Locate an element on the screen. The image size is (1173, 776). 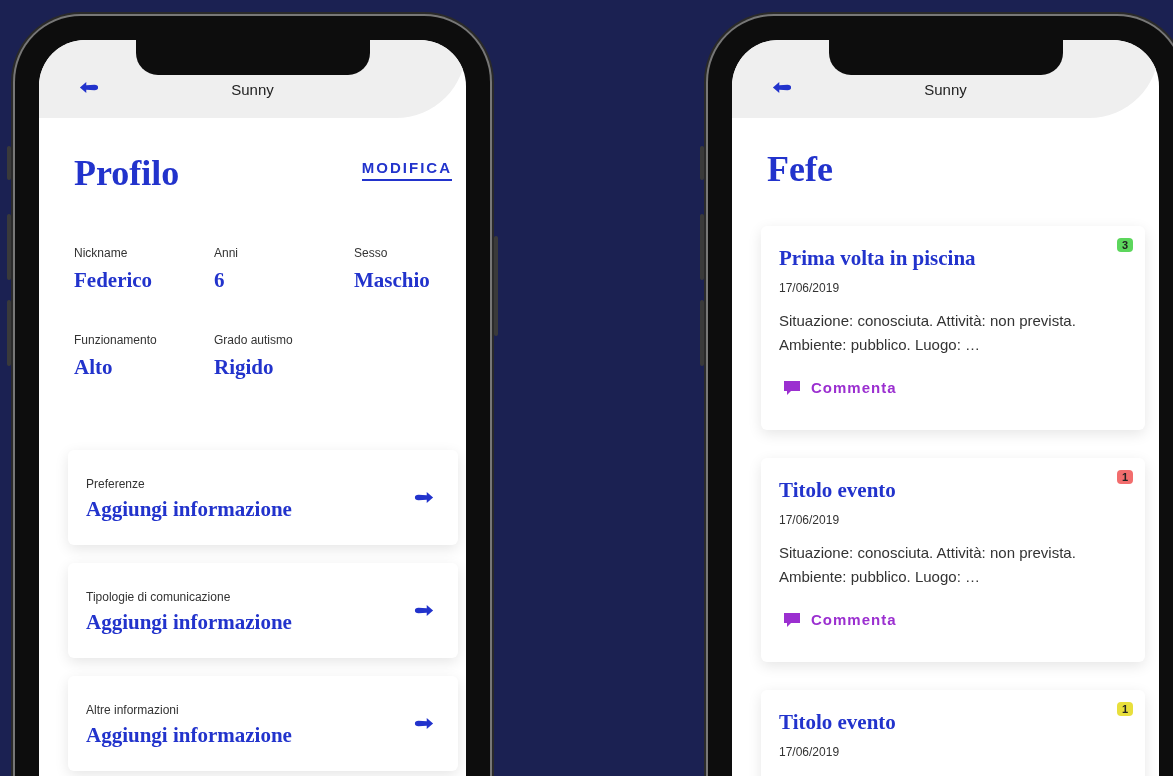
page-title: Fefe is located at coordinates (800, 169).